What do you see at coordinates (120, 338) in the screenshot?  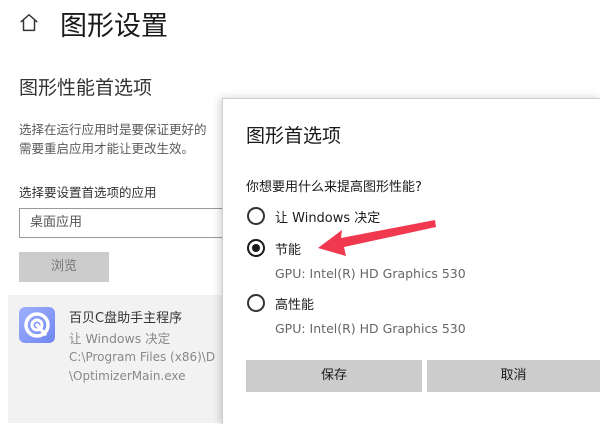 I see `app-preference: 让 Windows 决定` at bounding box center [120, 338].